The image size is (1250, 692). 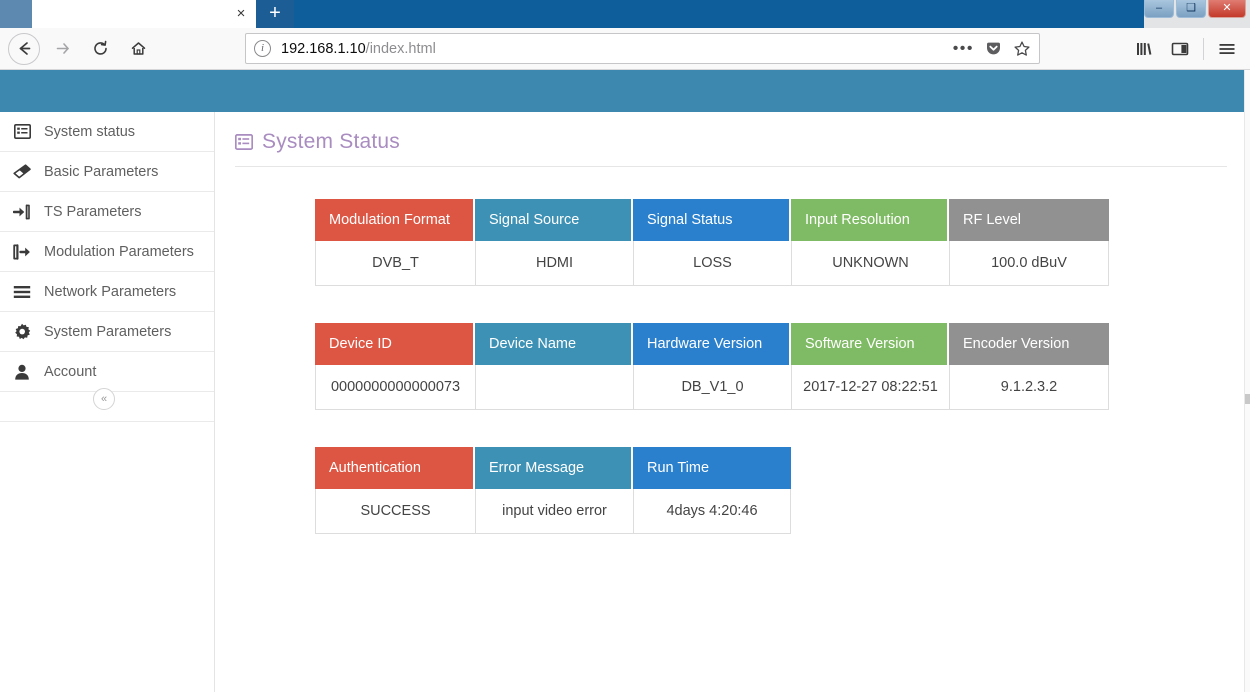 What do you see at coordinates (110, 291) in the screenshot?
I see `sidebar-item-label: Network Parameters` at bounding box center [110, 291].